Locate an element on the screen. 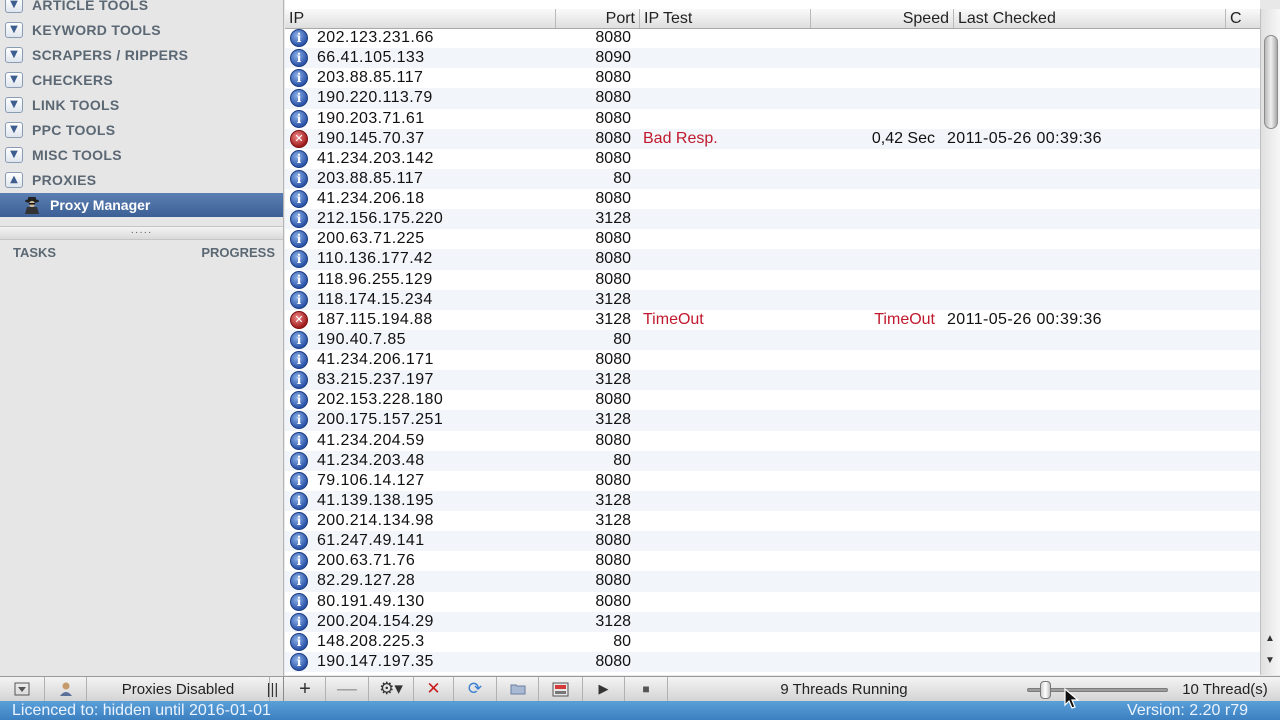  table-row: i 212.156.175.220 3128 is located at coordinates (772, 219).